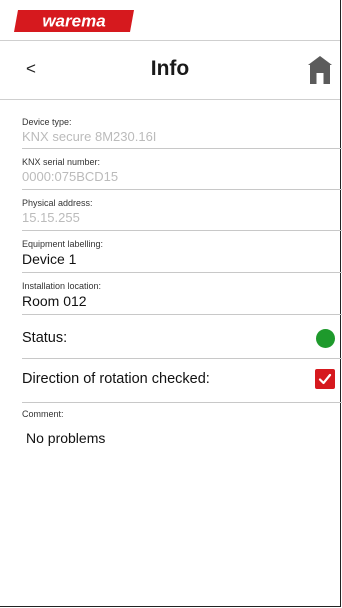 This screenshot has width=342, height=608. What do you see at coordinates (61, 162) in the screenshot?
I see `serial-number-label: KNX serial number:` at bounding box center [61, 162].